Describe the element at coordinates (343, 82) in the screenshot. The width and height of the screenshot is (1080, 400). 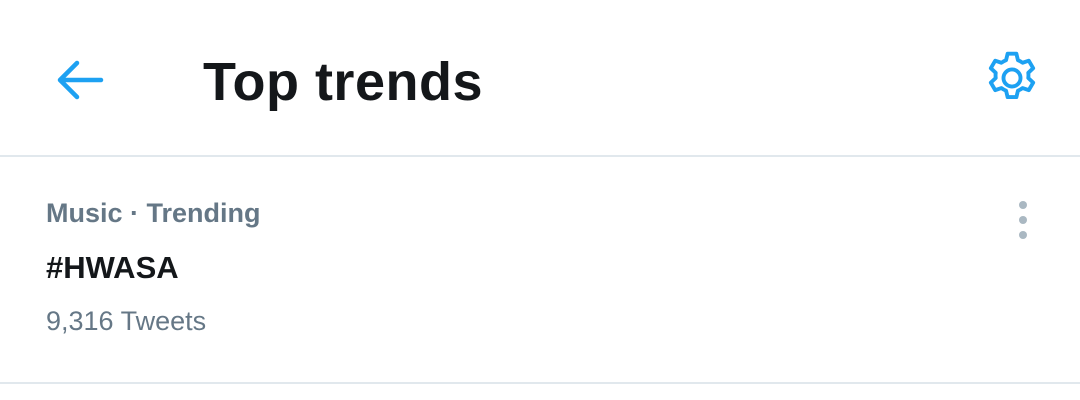
I see `page-title: Top trends` at that location.